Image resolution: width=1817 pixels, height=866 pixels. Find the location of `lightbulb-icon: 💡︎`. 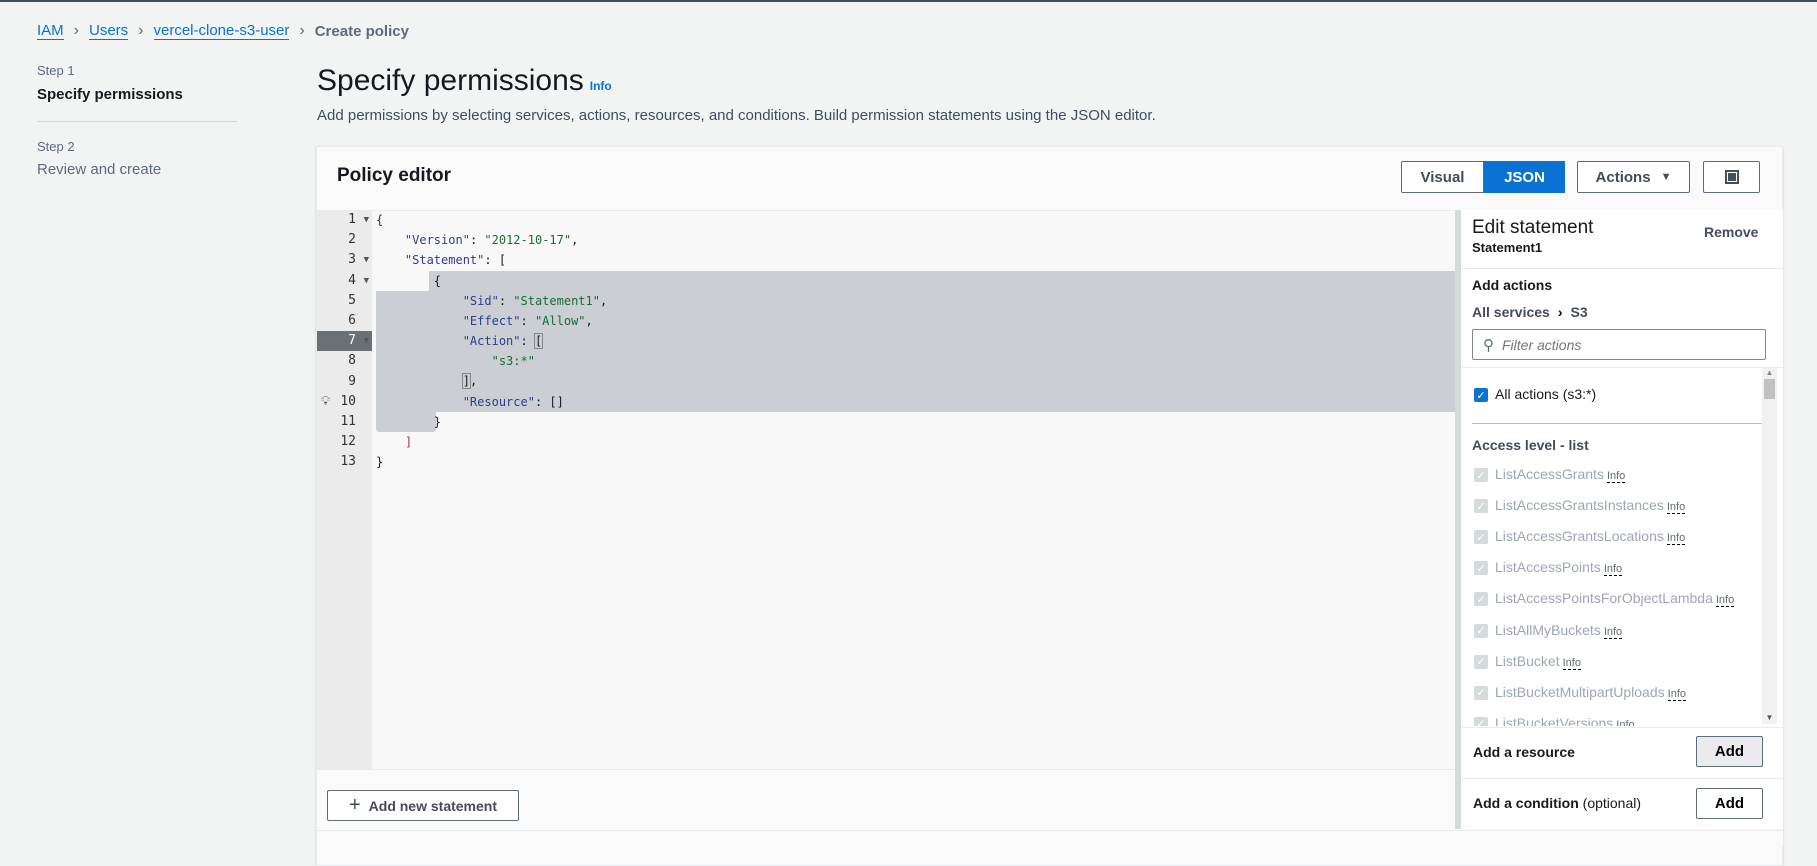

lightbulb-icon: 💡︎ is located at coordinates (325, 401).